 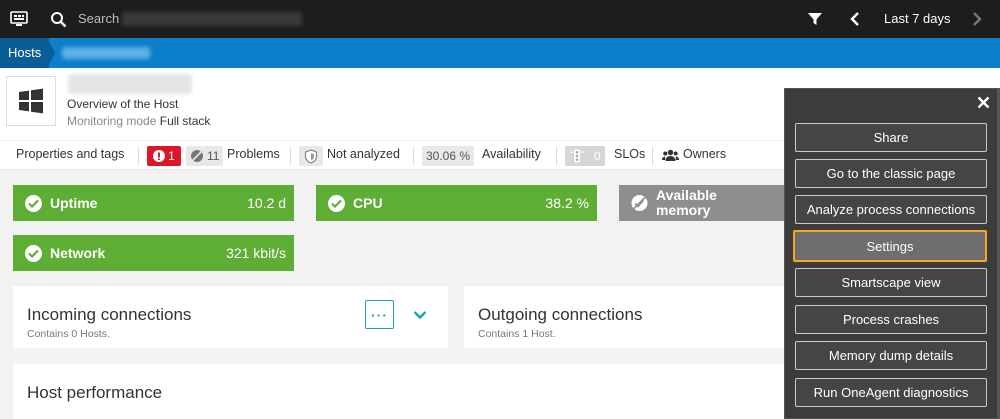 What do you see at coordinates (78, 253) in the screenshot?
I see `network-label: Network` at bounding box center [78, 253].